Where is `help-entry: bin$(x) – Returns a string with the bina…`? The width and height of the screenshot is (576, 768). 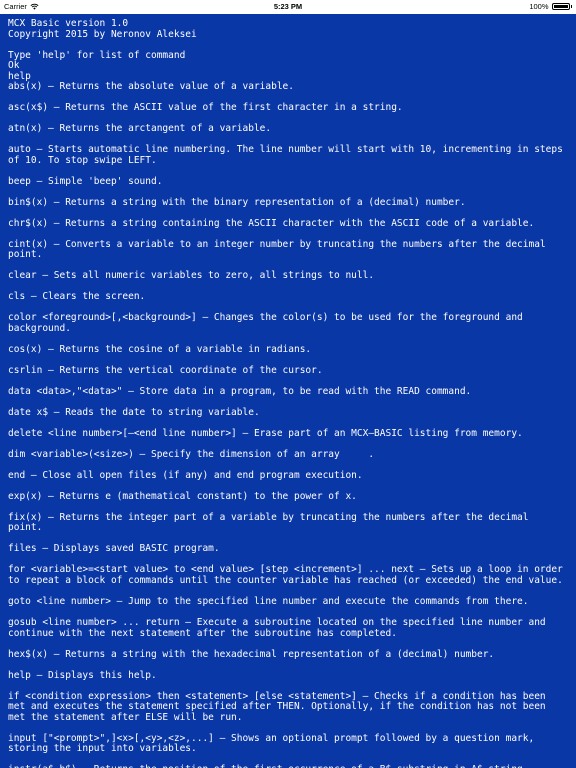
help-entry: bin$(x) – Returns a string with the bina… is located at coordinates (237, 202).